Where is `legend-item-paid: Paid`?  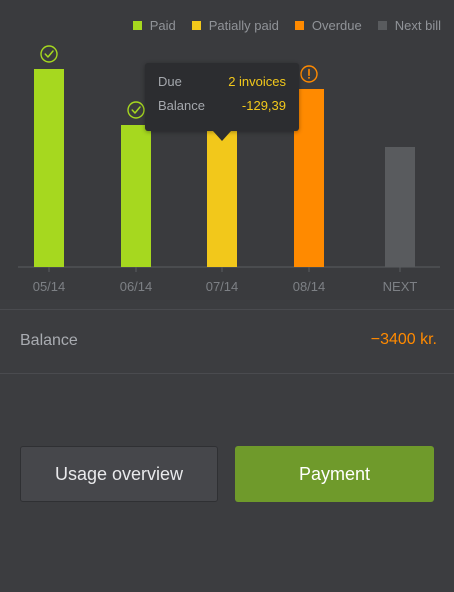 legend-item-paid: Paid is located at coordinates (154, 25).